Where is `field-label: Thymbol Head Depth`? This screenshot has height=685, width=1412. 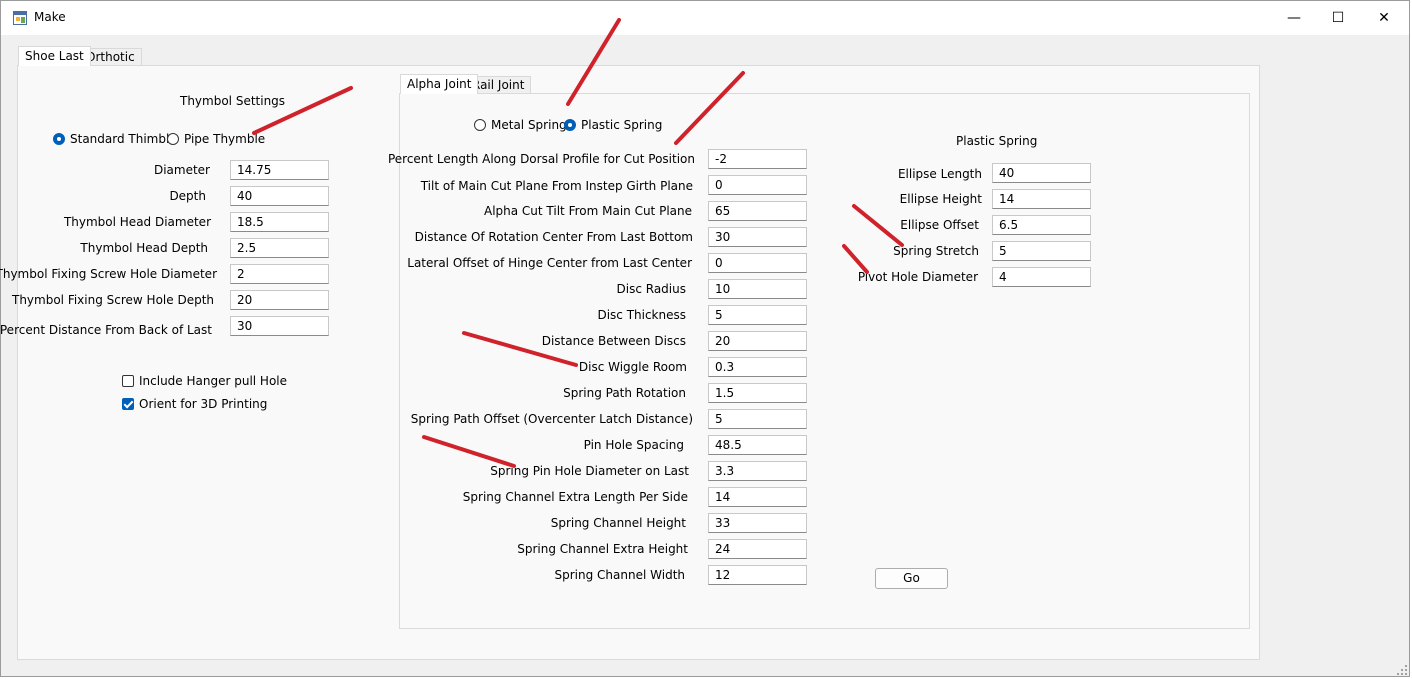
field-label: Thymbol Head Depth is located at coordinates (144, 248).